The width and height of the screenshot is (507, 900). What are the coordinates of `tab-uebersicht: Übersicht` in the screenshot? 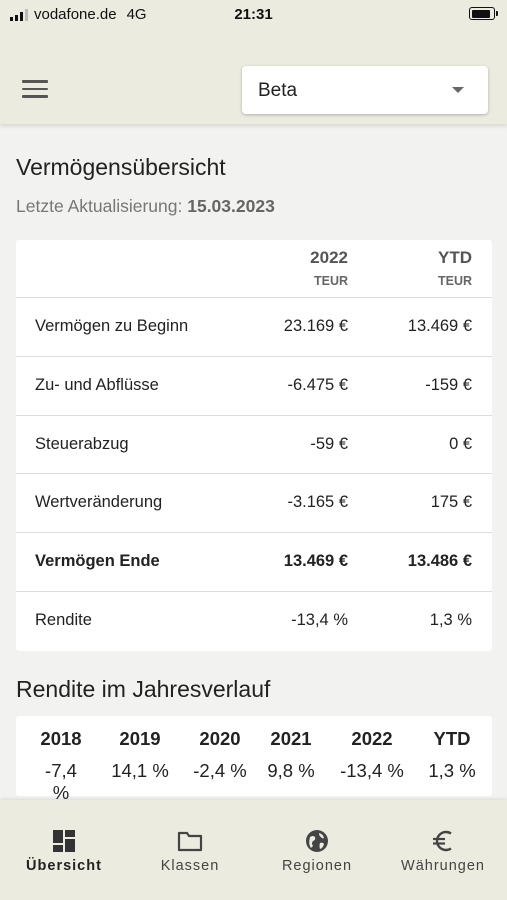 It's located at (64, 851).